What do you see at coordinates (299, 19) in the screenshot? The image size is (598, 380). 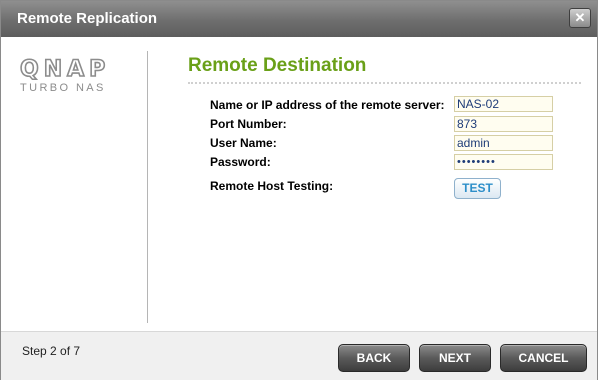 I see `title-bar: Remote Replication ✕` at bounding box center [299, 19].